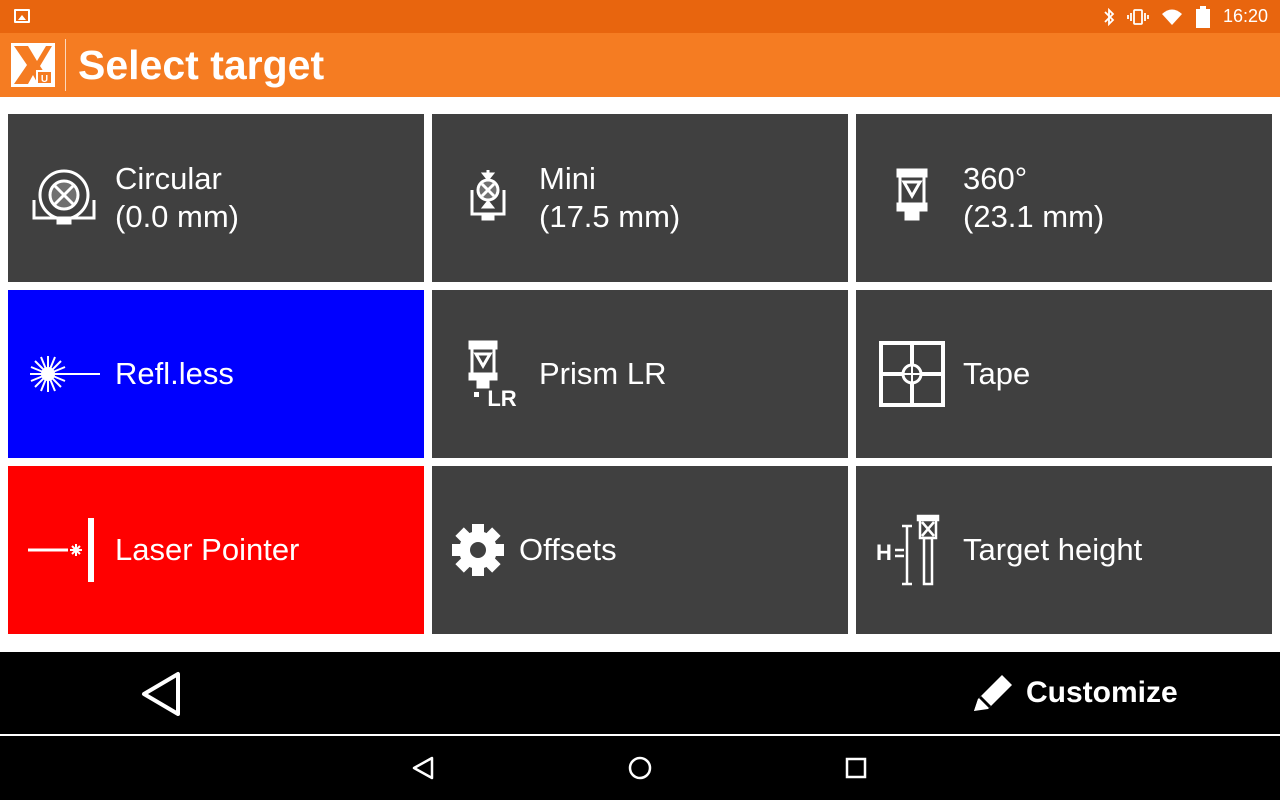 This screenshot has height=800, width=1280. I want to click on 360-prism-icon, so click(912, 198).